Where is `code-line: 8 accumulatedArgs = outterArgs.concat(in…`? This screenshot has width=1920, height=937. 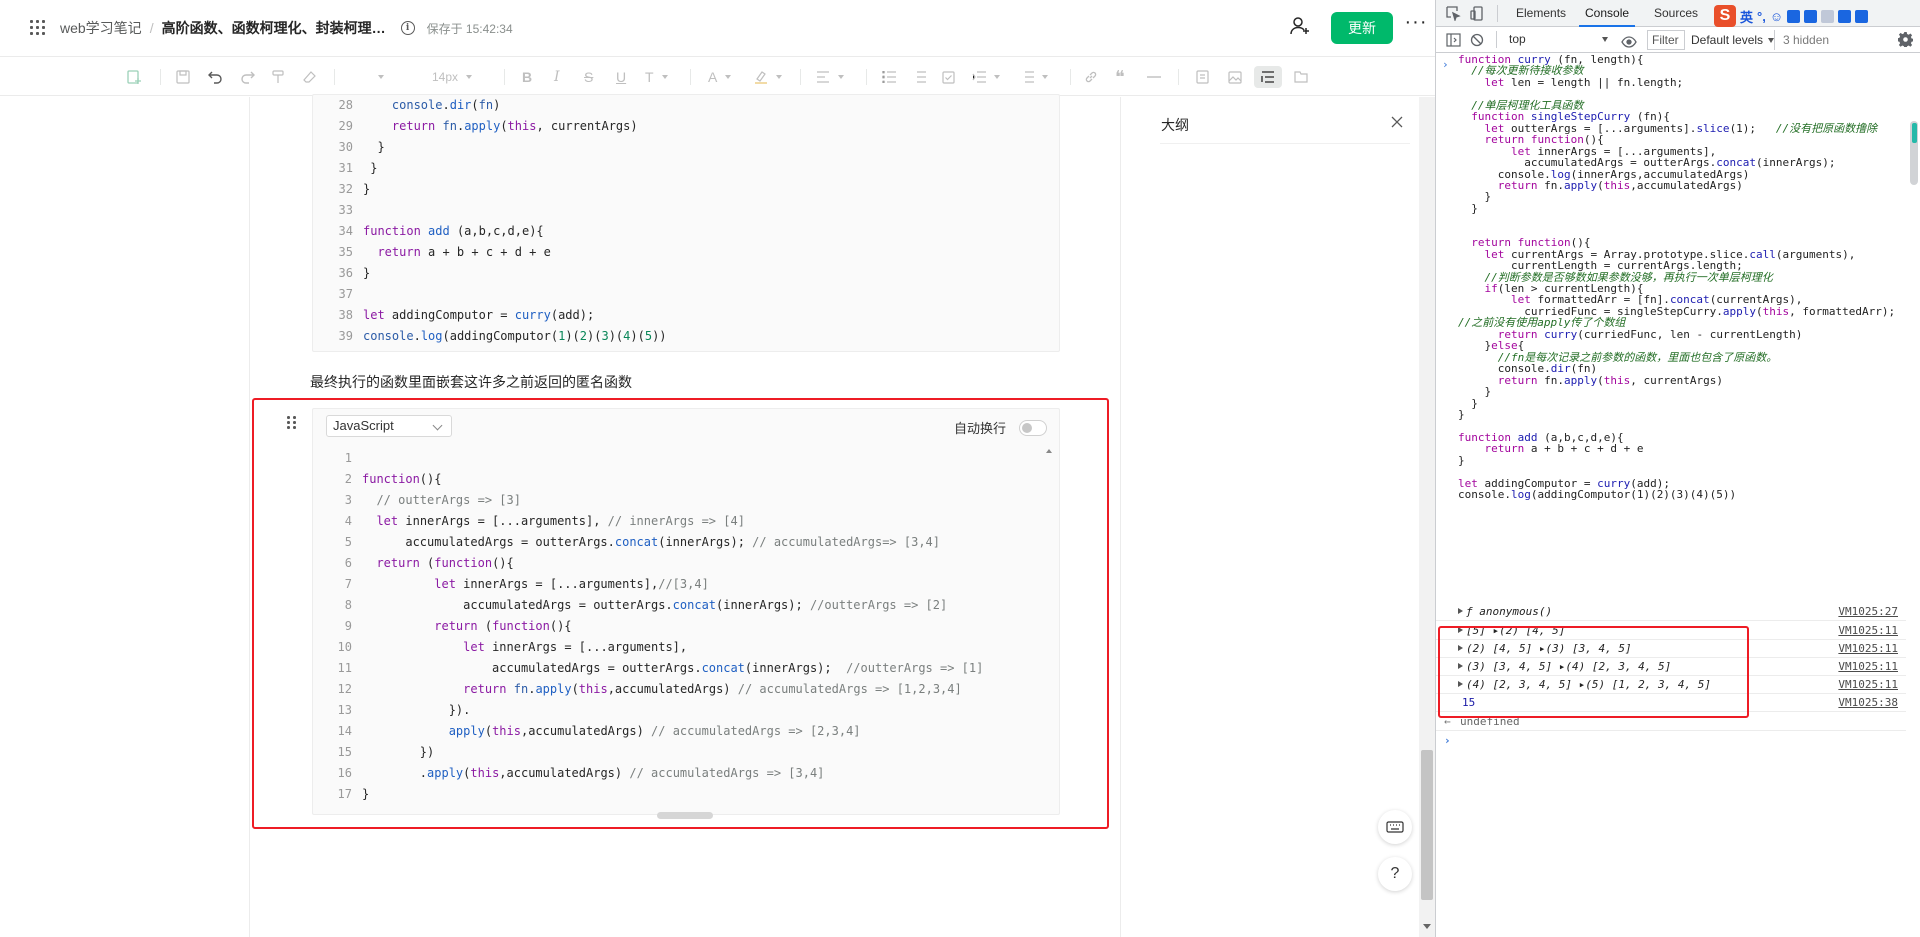 code-line: 8 accumulatedArgs = outterArgs.concat(in… is located at coordinates (682, 605).